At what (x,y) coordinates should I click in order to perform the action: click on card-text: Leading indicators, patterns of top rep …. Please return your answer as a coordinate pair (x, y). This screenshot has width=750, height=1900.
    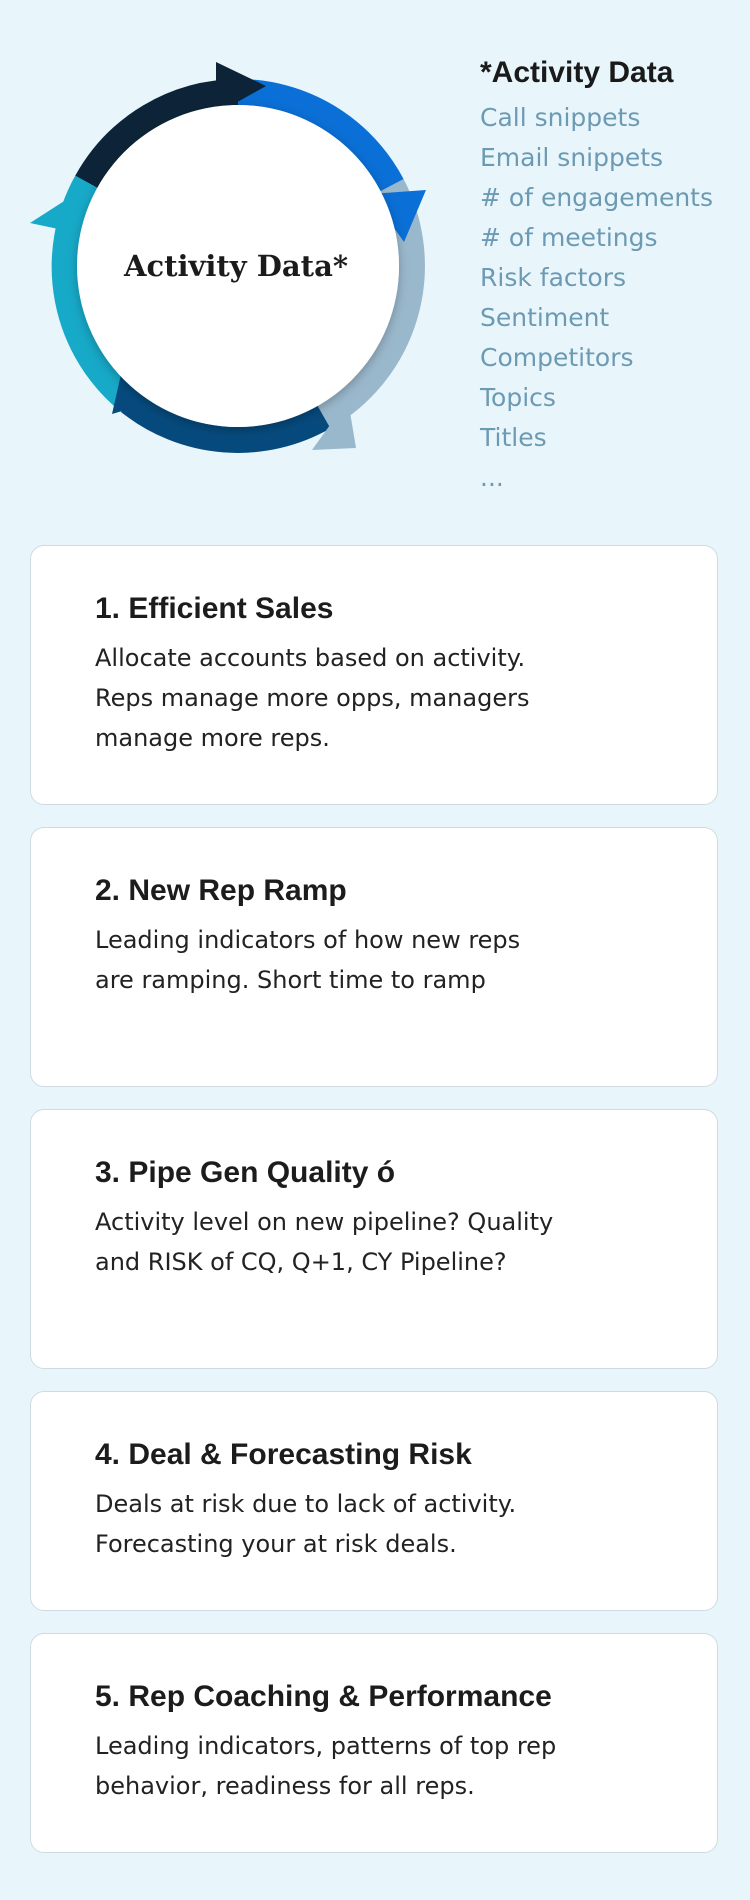
    Looking at the image, I should click on (326, 1766).